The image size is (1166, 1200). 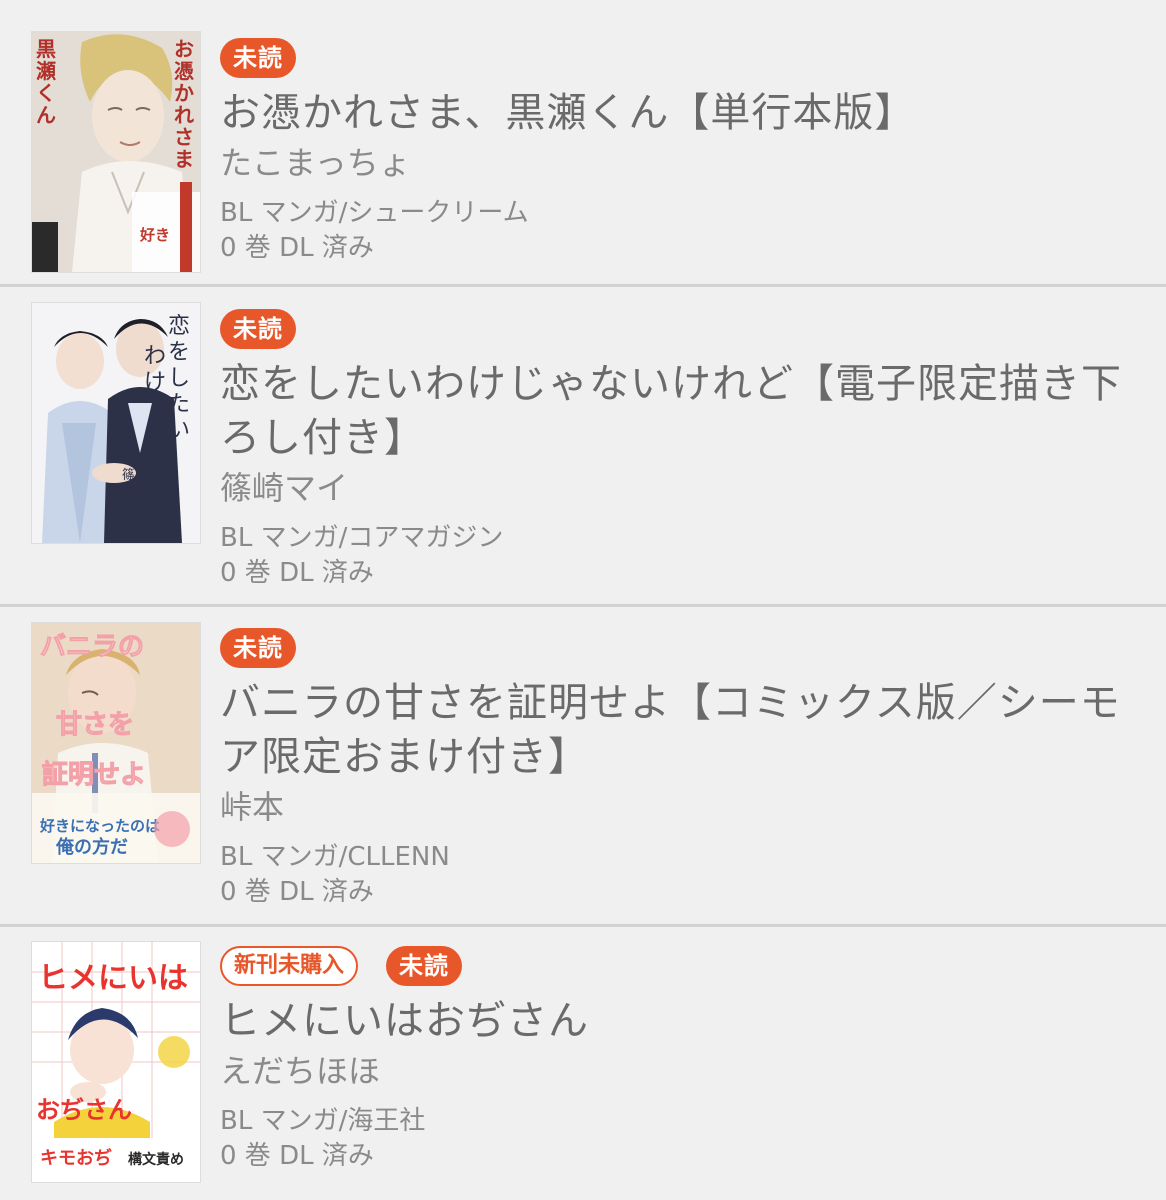 What do you see at coordinates (46, 93) in the screenshot?
I see `svg-text: く` at bounding box center [46, 93].